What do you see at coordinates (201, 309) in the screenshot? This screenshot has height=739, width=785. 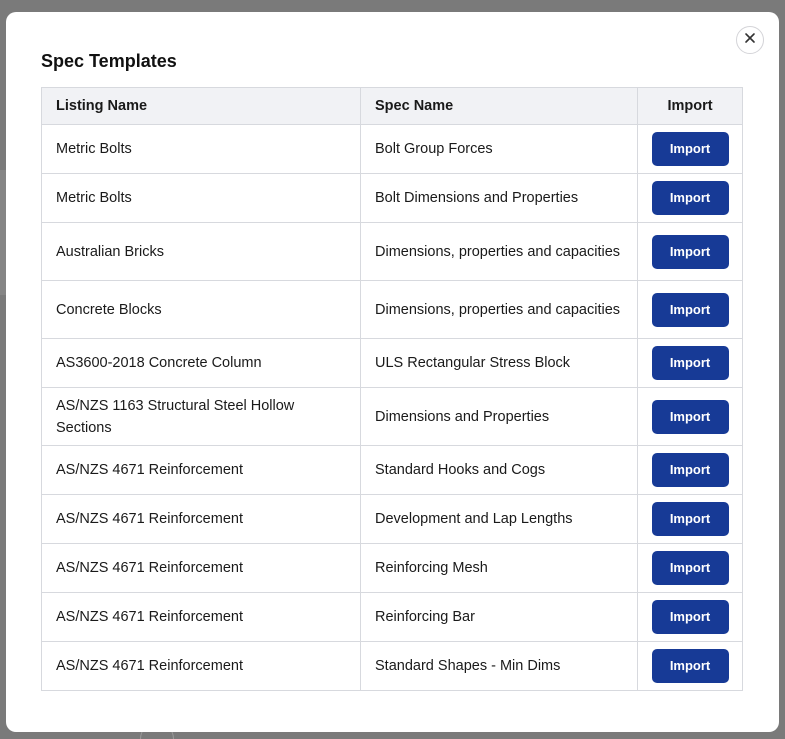 I see `listing-name-cell: Concrete Blocks` at bounding box center [201, 309].